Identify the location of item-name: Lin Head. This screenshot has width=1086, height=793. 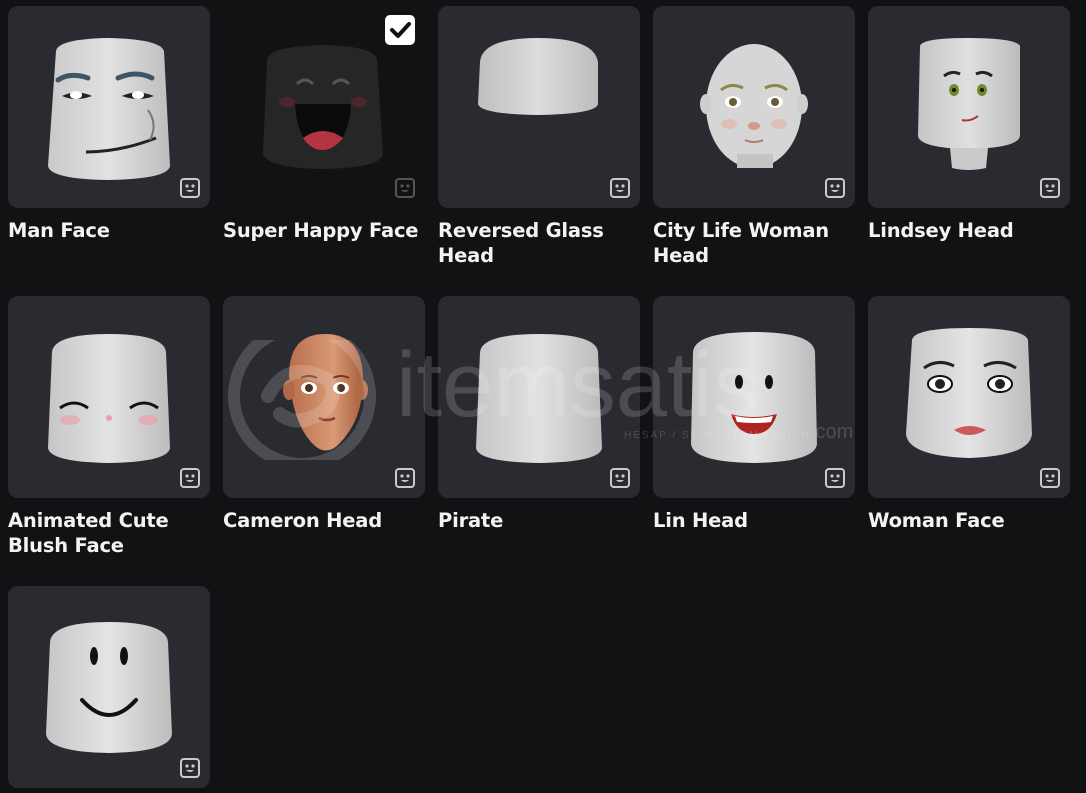
(700, 520).